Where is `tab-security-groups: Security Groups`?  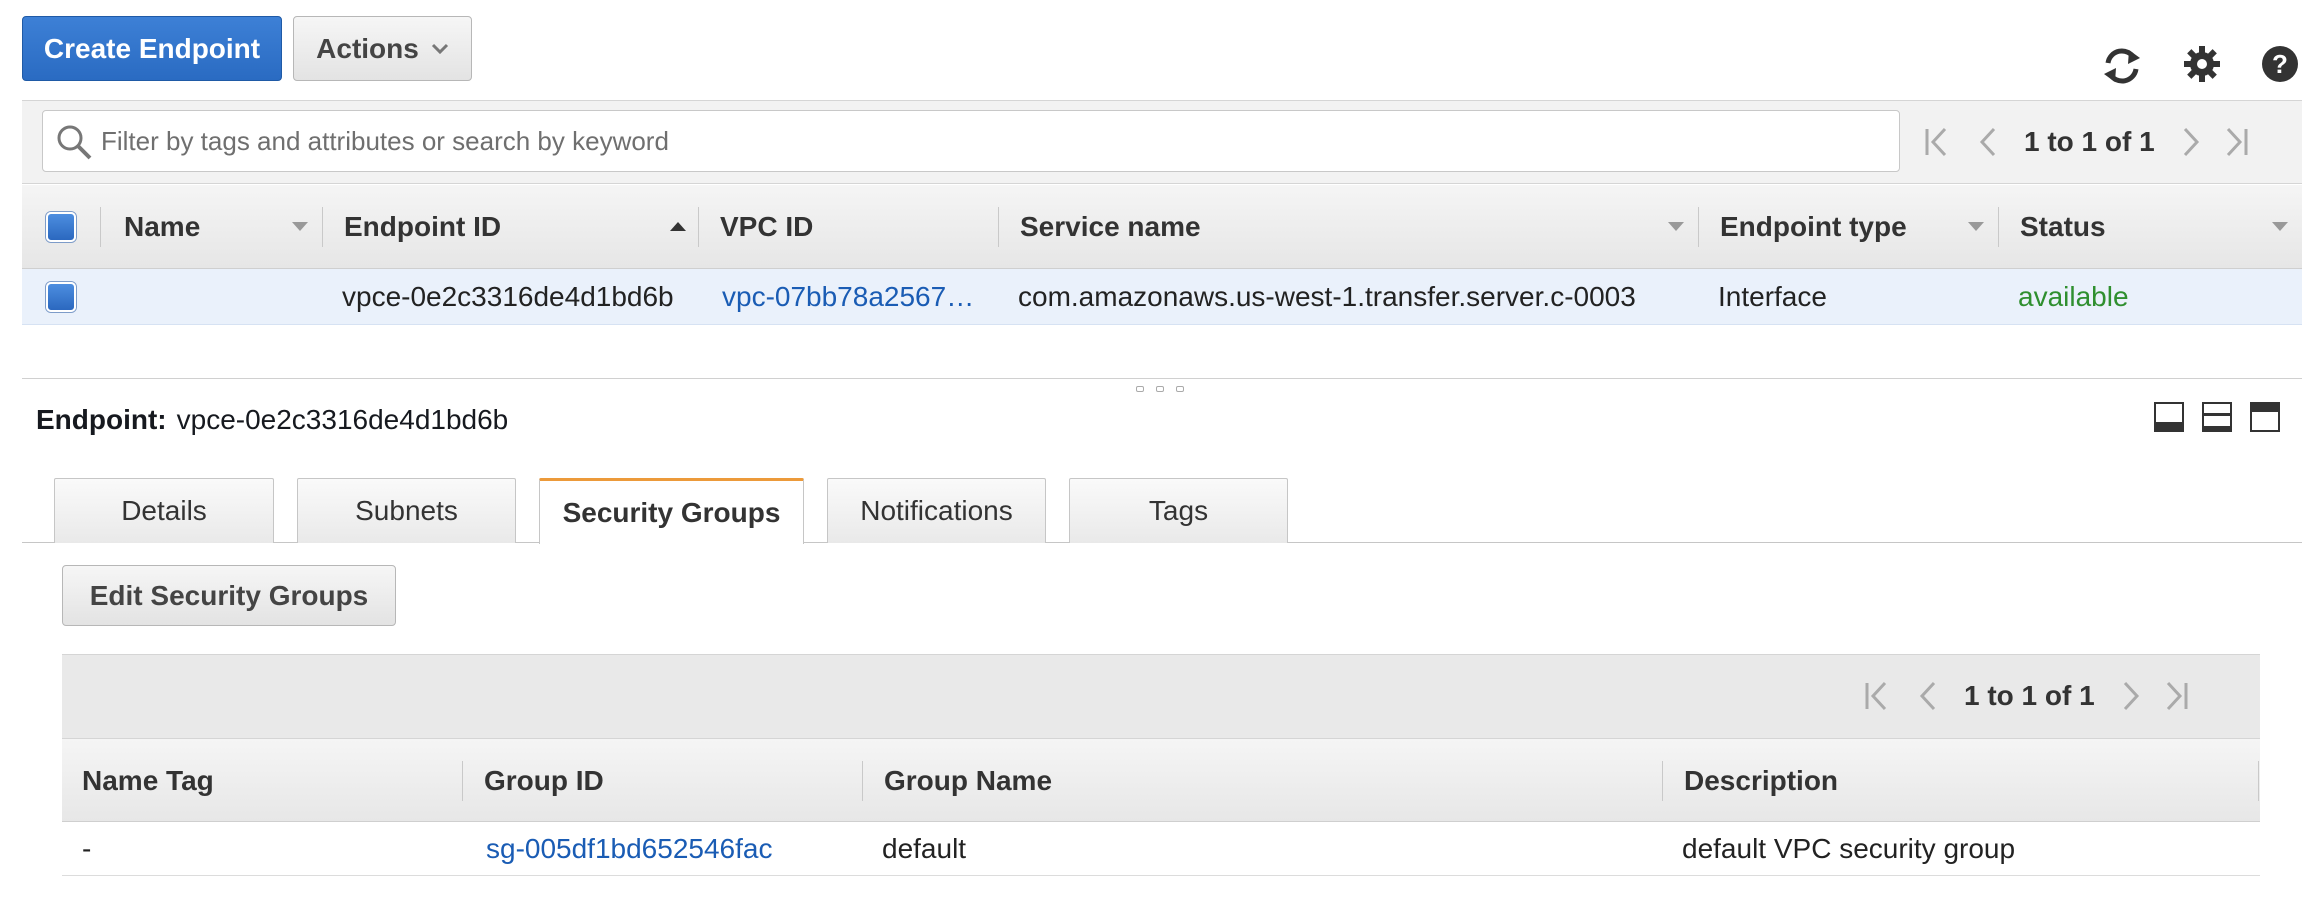
tab-security-groups: Security Groups is located at coordinates (671, 511).